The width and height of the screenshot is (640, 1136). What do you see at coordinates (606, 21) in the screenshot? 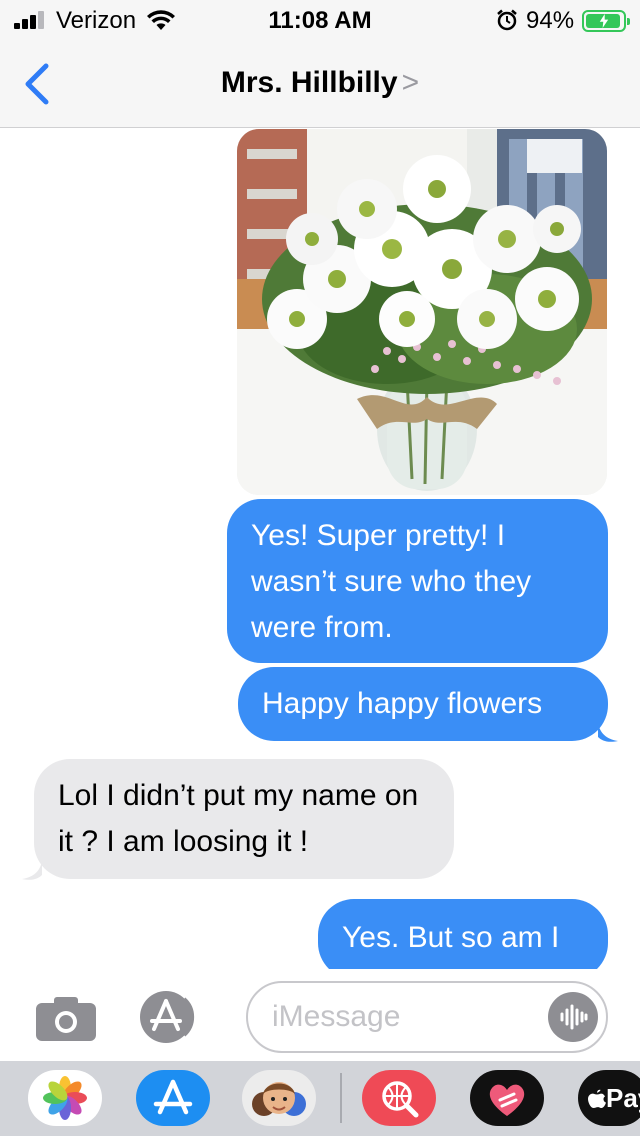
I see `battery-charging-icon` at bounding box center [606, 21].